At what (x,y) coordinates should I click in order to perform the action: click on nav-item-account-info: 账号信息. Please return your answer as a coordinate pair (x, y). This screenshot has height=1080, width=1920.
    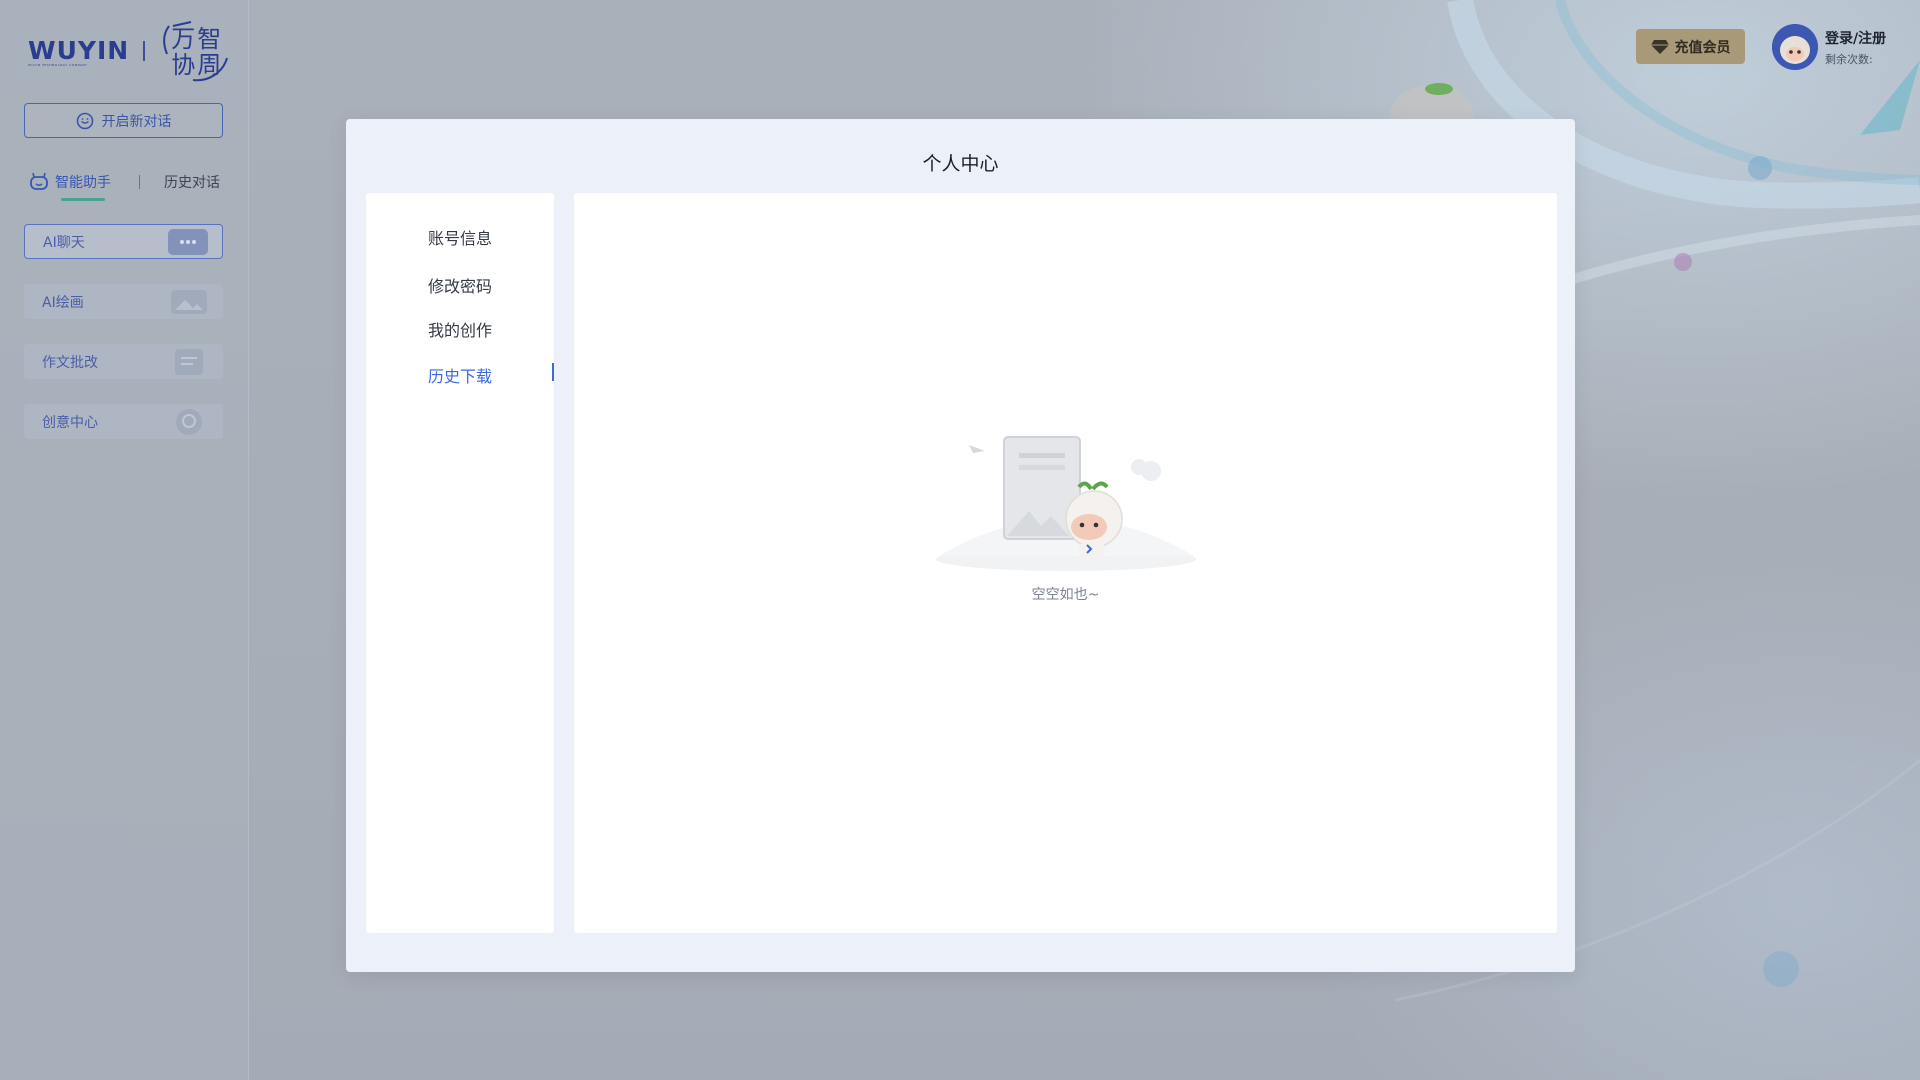
    Looking at the image, I should click on (460, 237).